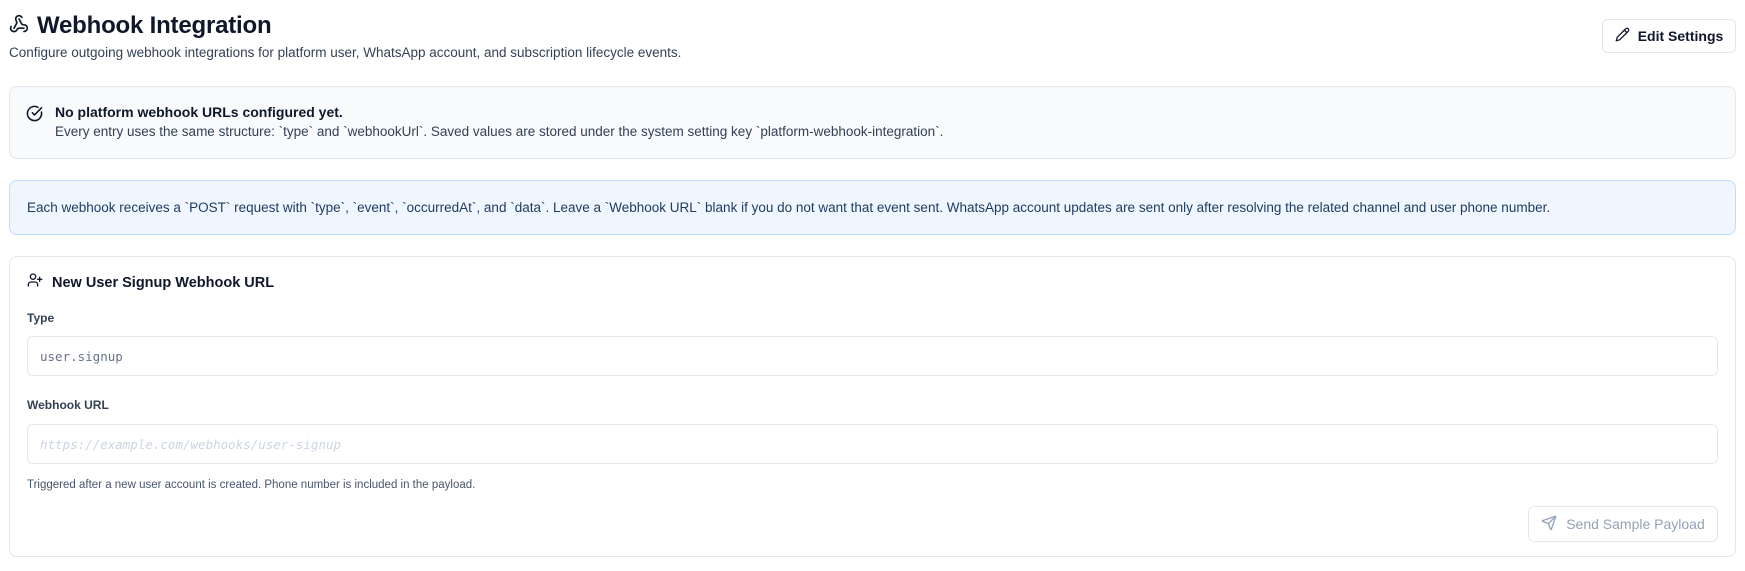  Describe the element at coordinates (41, 318) in the screenshot. I see `type-label: Type` at that location.